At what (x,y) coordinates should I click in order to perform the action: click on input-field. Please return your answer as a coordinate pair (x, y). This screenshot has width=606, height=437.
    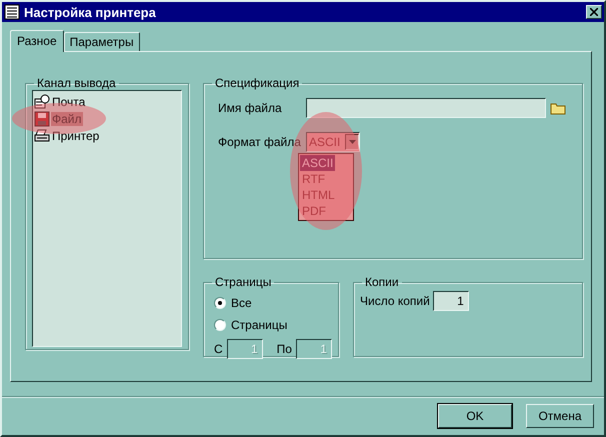
    Looking at the image, I should click on (426, 108).